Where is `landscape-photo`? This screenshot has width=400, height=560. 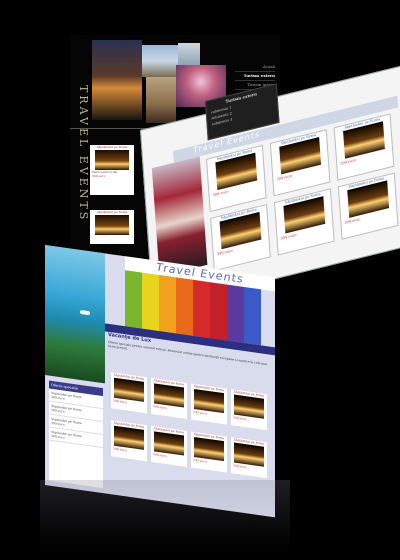 landscape-photo is located at coordinates (189, 54).